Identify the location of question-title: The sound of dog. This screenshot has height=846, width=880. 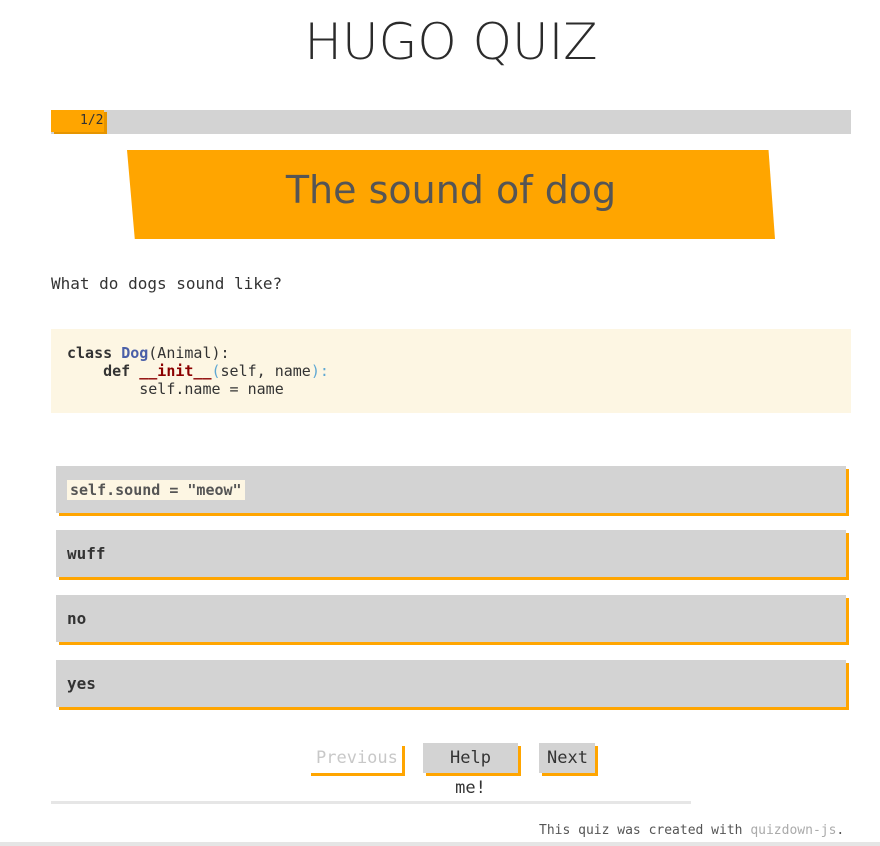
(451, 190).